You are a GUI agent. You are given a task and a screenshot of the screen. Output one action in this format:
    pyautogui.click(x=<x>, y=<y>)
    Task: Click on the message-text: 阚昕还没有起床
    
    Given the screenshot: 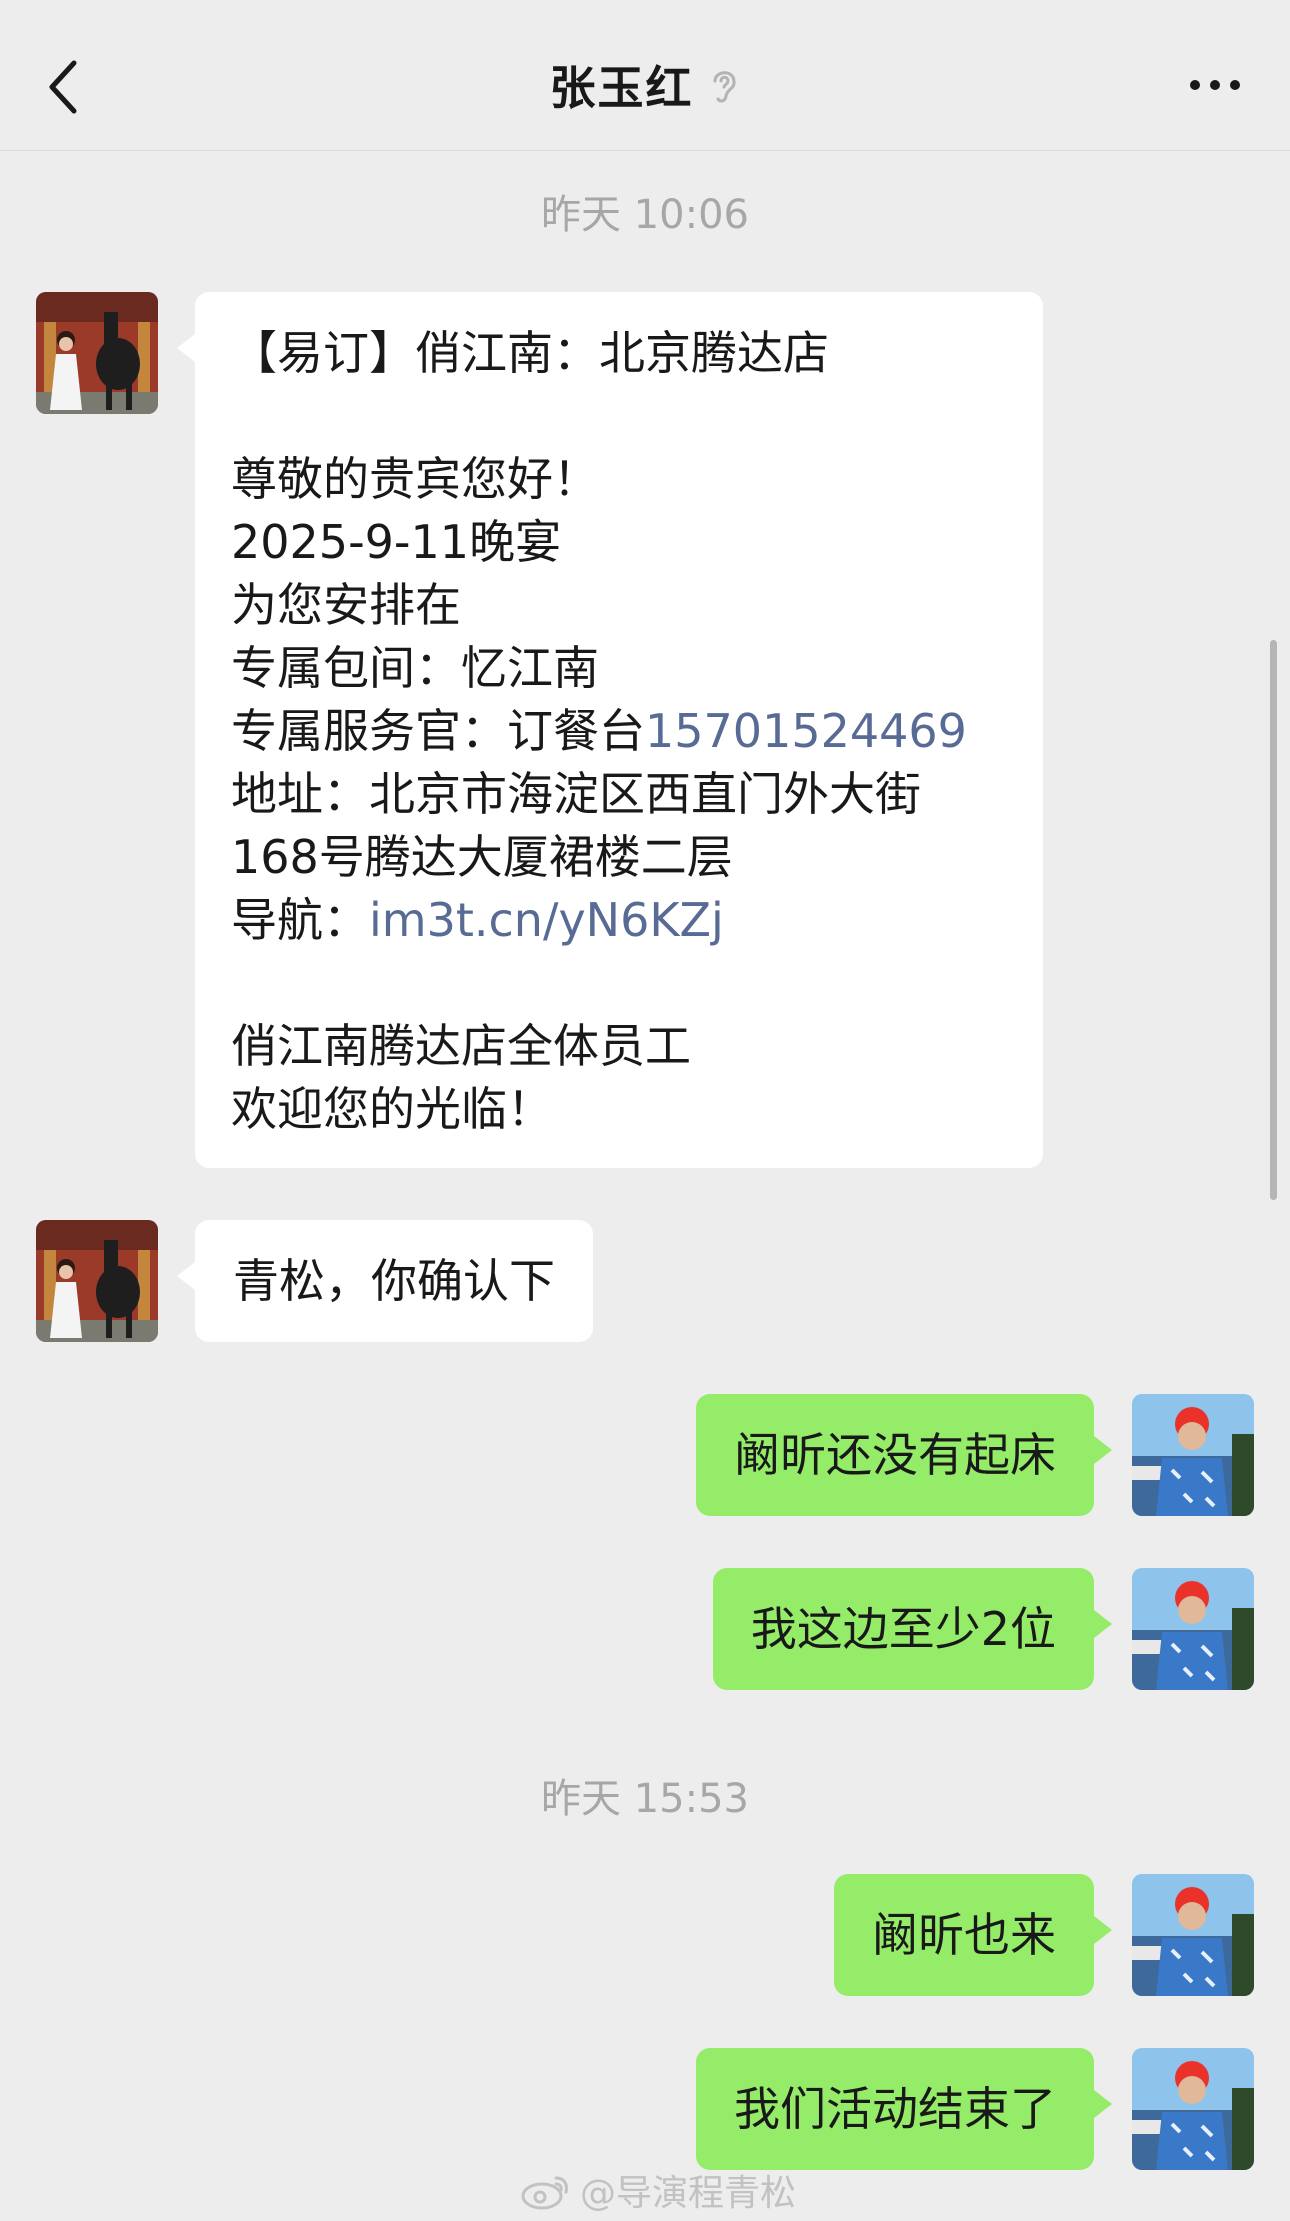 What is the action you would take?
    pyautogui.click(x=895, y=1454)
    